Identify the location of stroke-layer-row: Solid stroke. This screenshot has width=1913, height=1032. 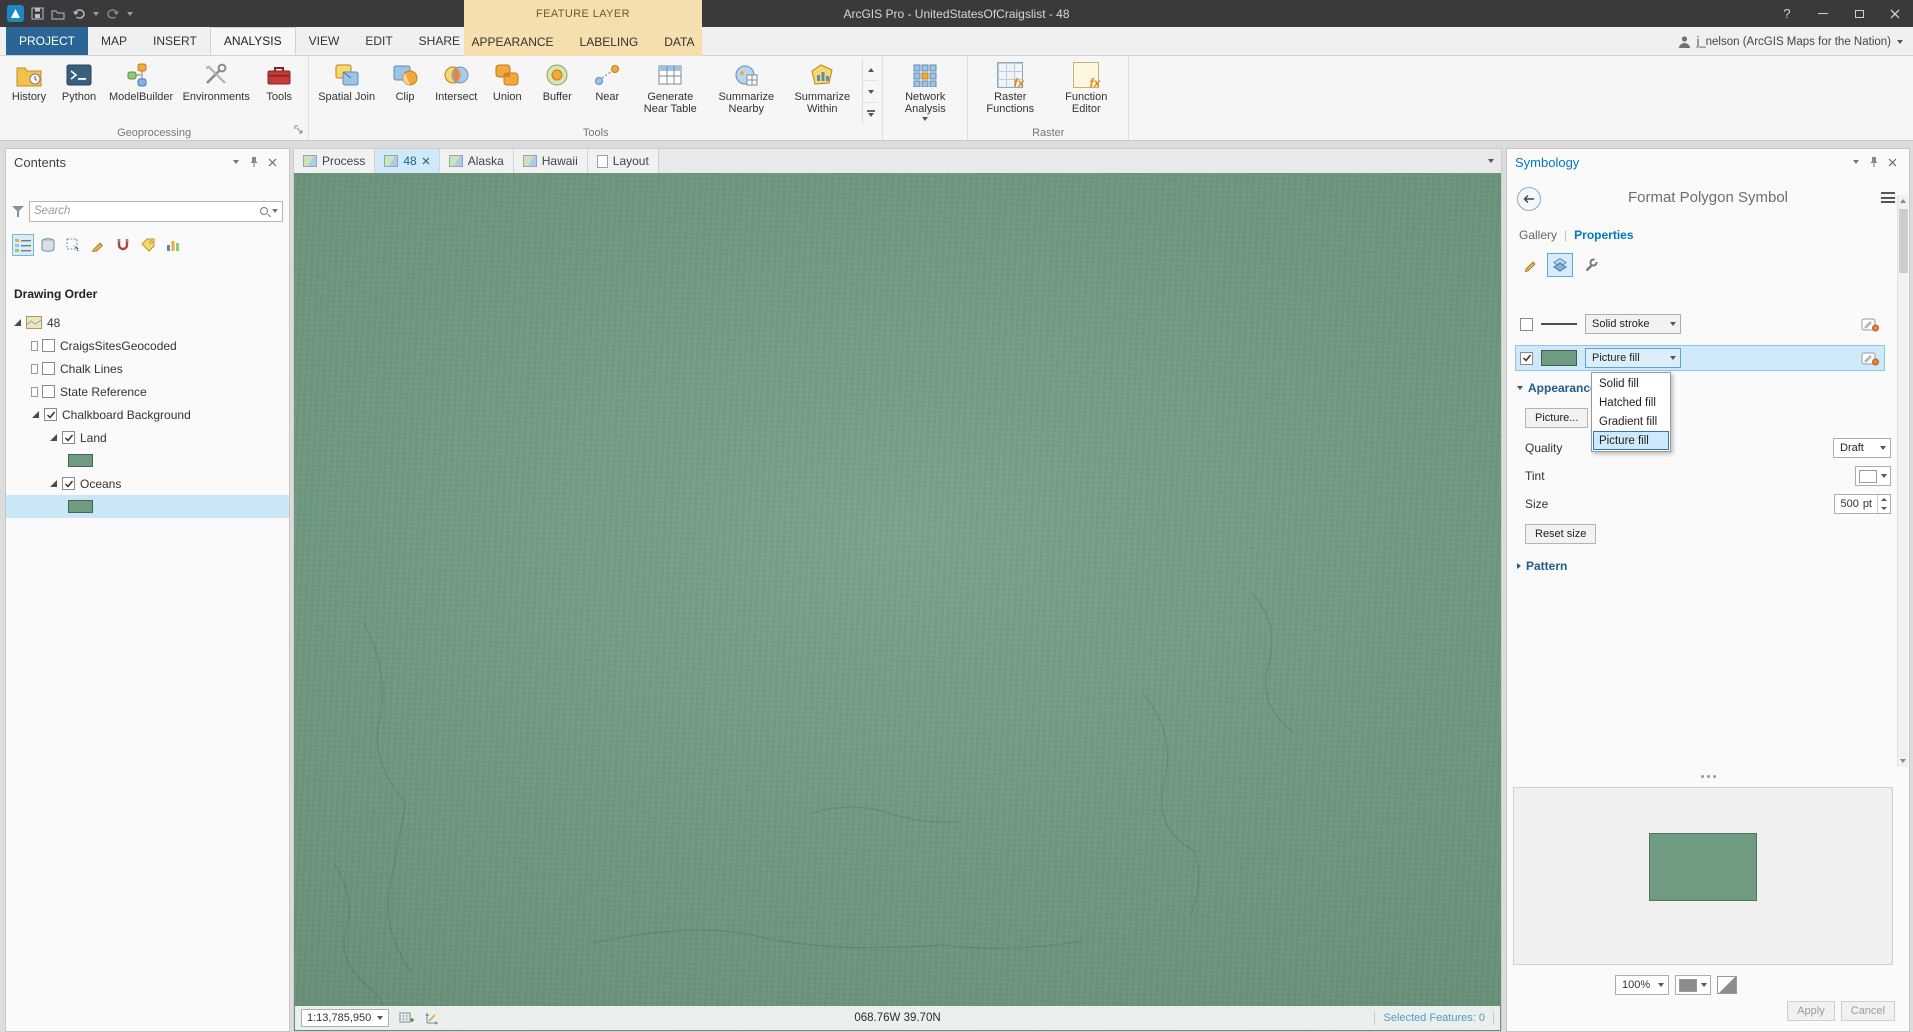
(1700, 324).